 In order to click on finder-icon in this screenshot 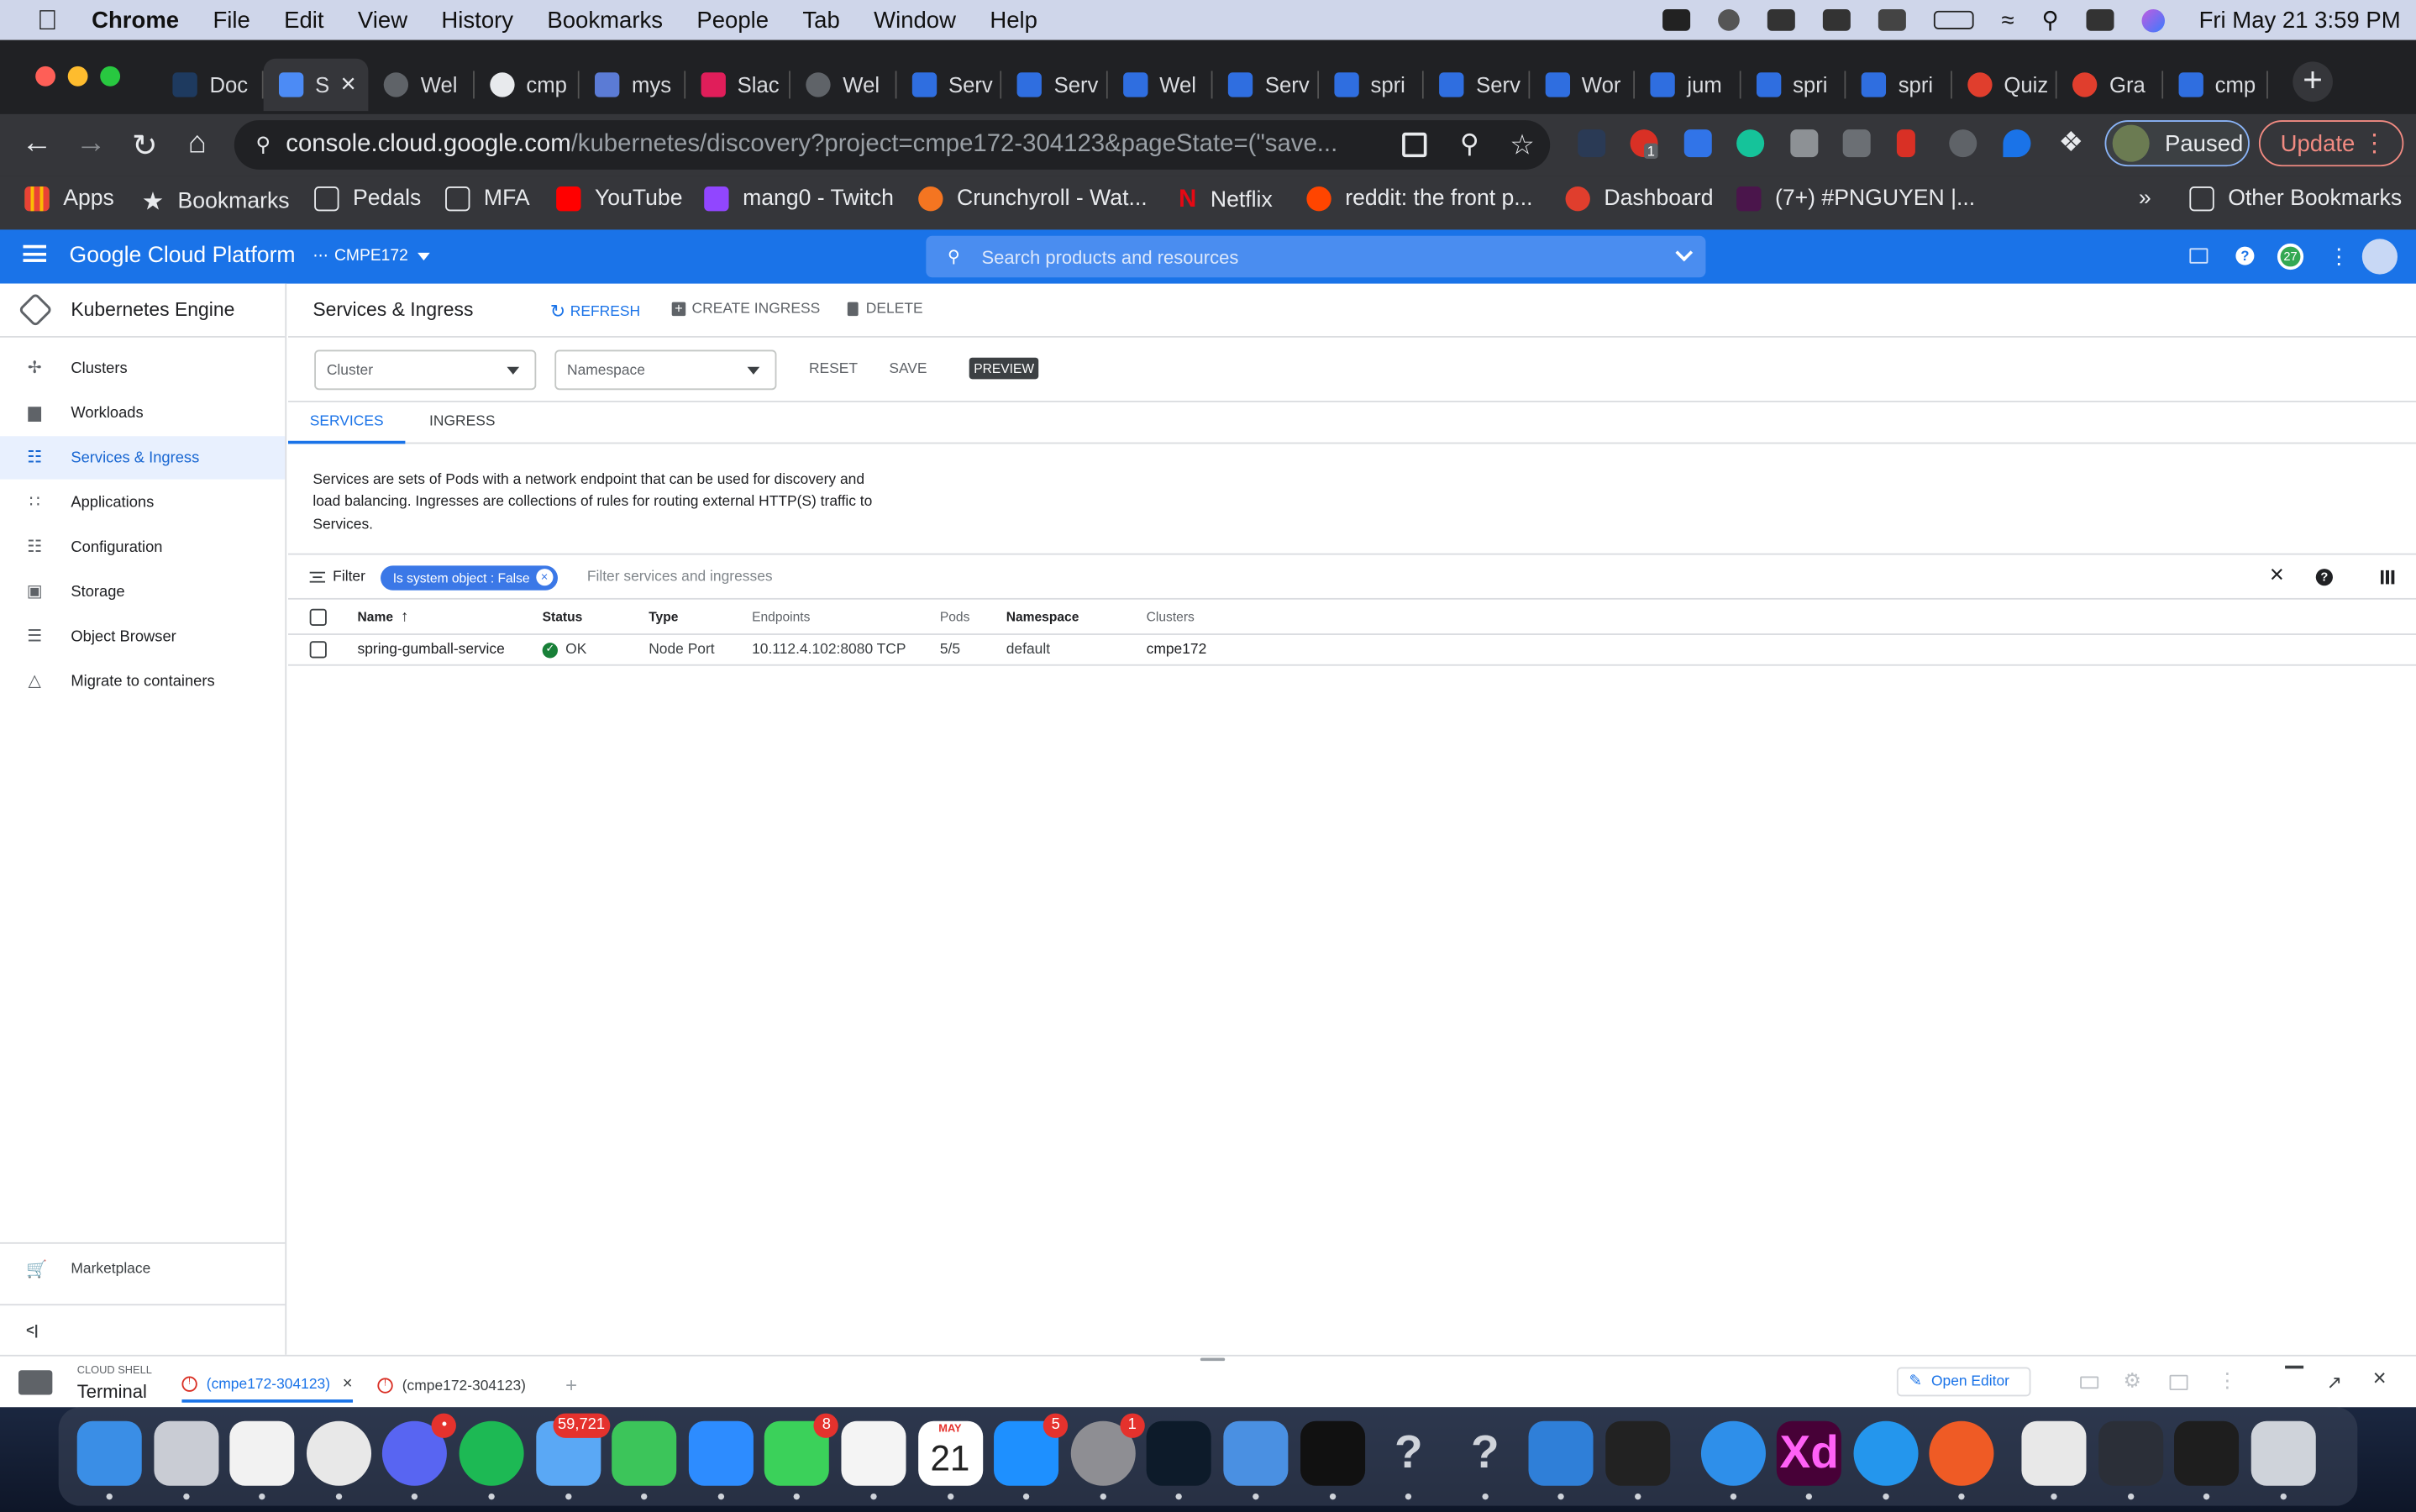, I will do `click(109, 1460)`.